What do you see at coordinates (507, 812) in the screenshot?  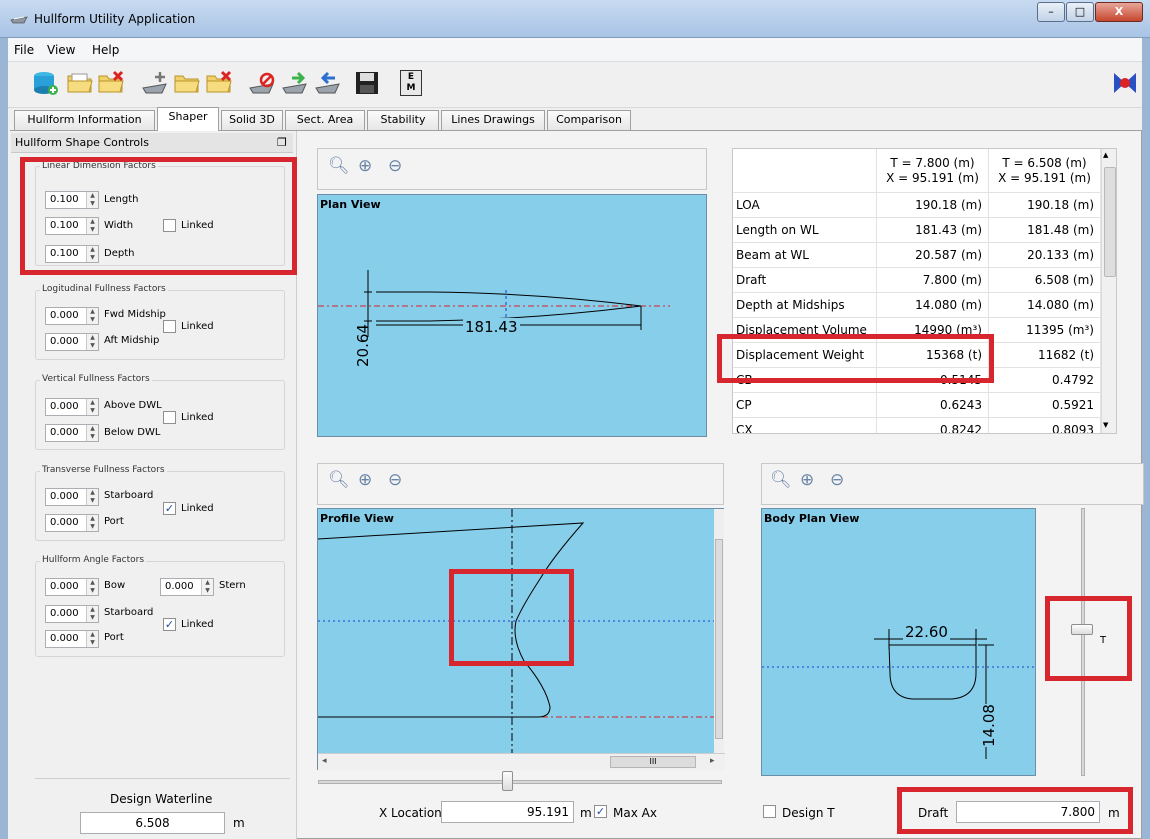 I see `x-location-input: 95.191` at bounding box center [507, 812].